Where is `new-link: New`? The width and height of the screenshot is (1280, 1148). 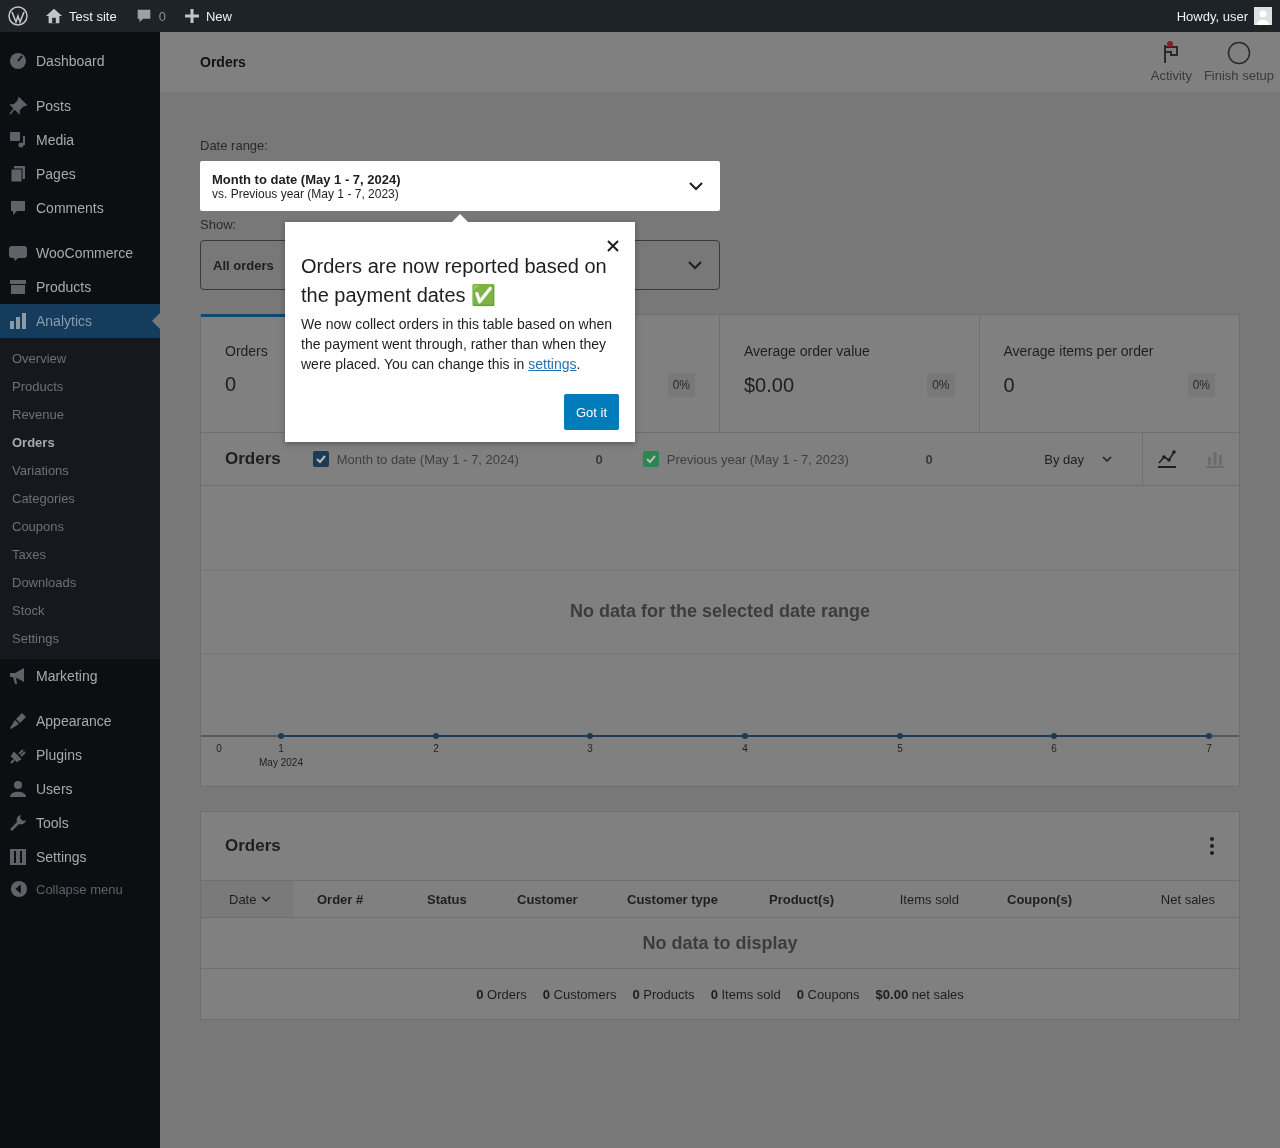 new-link: New is located at coordinates (218, 16).